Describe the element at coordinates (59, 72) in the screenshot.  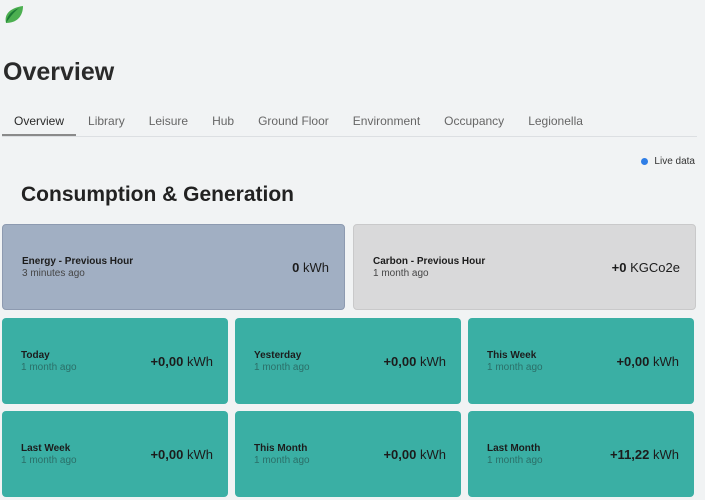
I see `page-title: Overview` at that location.